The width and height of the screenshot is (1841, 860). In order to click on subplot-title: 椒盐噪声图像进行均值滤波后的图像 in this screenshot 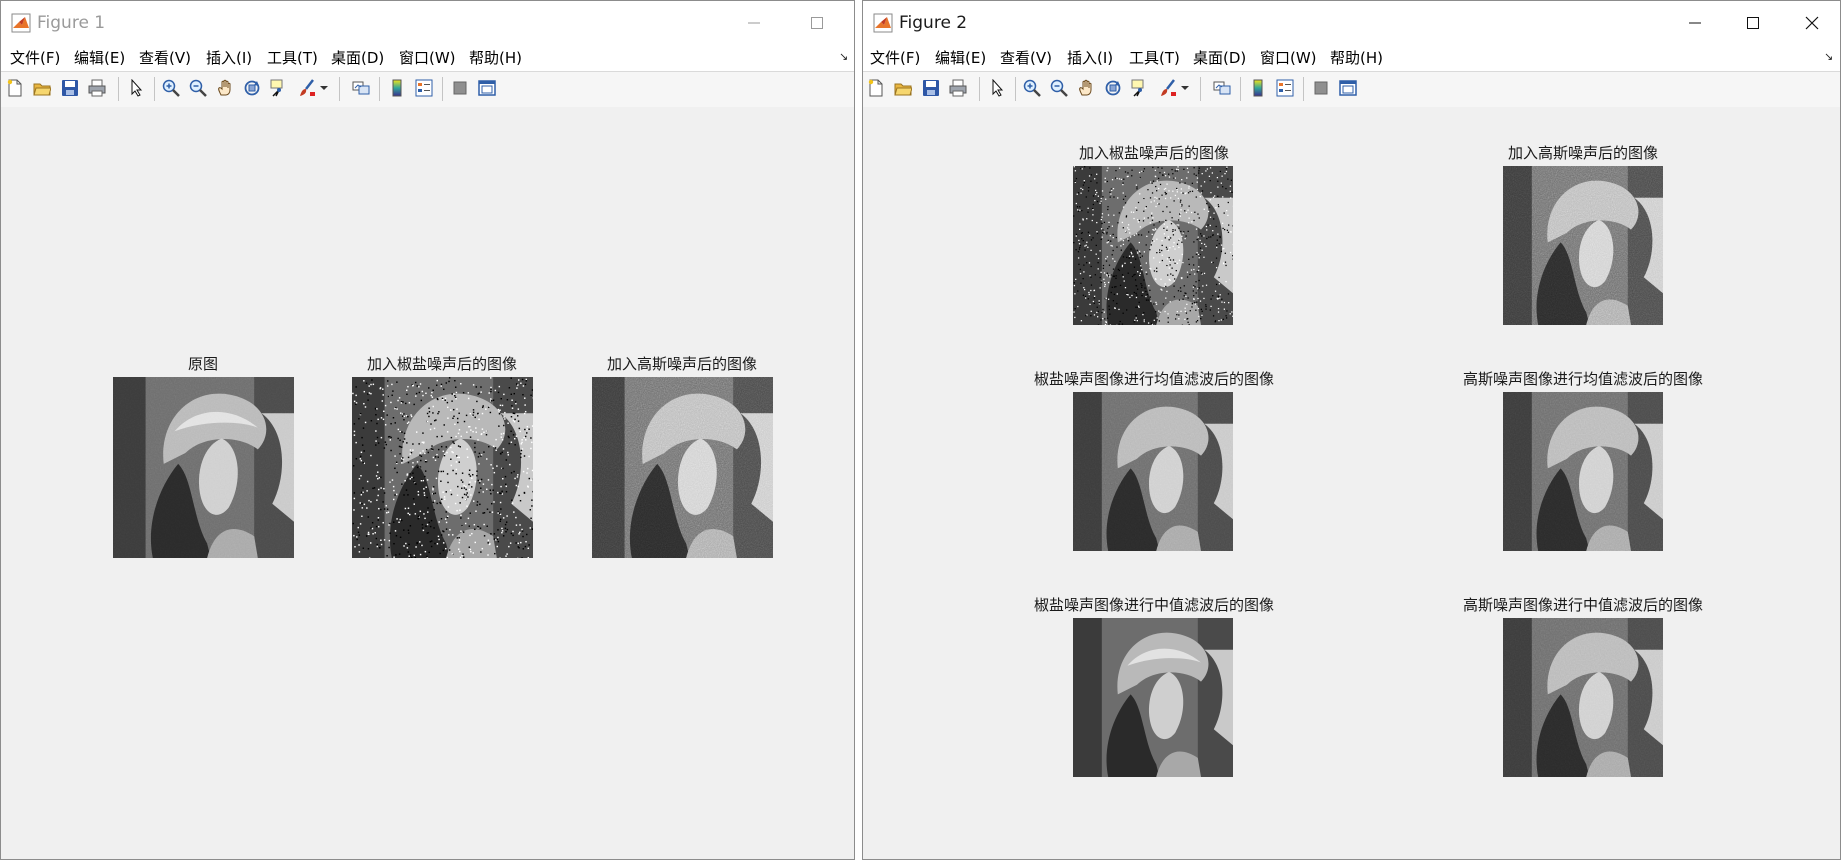, I will do `click(1154, 379)`.